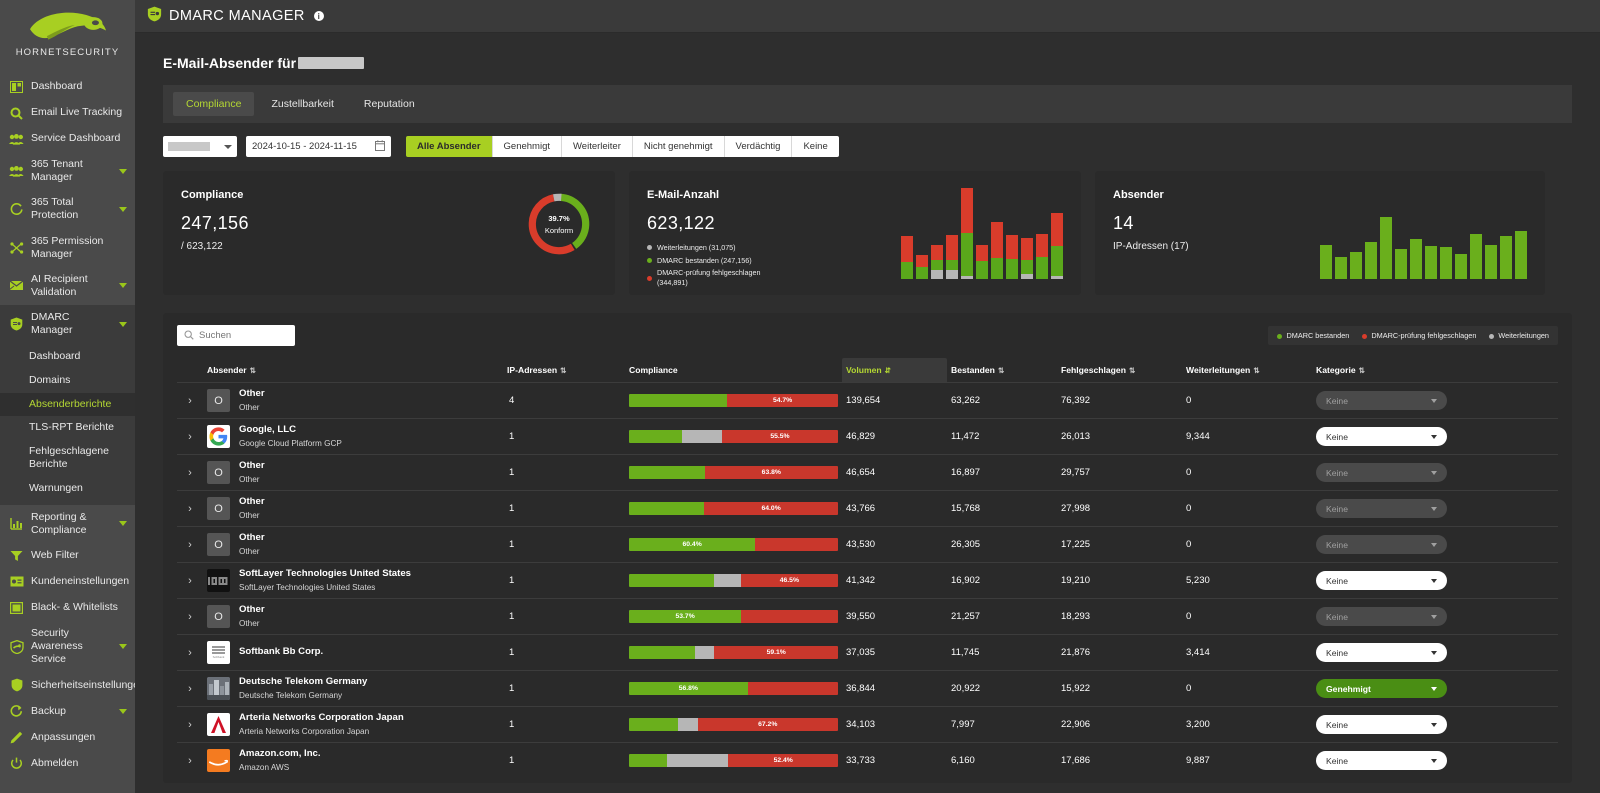  Describe the element at coordinates (771, 472) in the screenshot. I see `bar-percent-label: 63.8%` at that location.